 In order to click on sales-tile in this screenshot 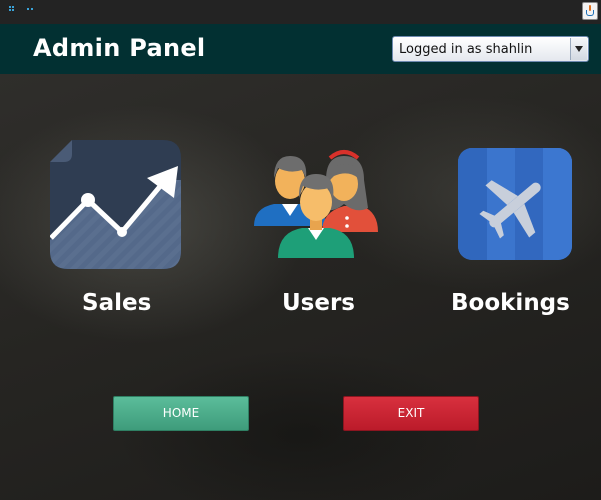, I will do `click(115, 204)`.